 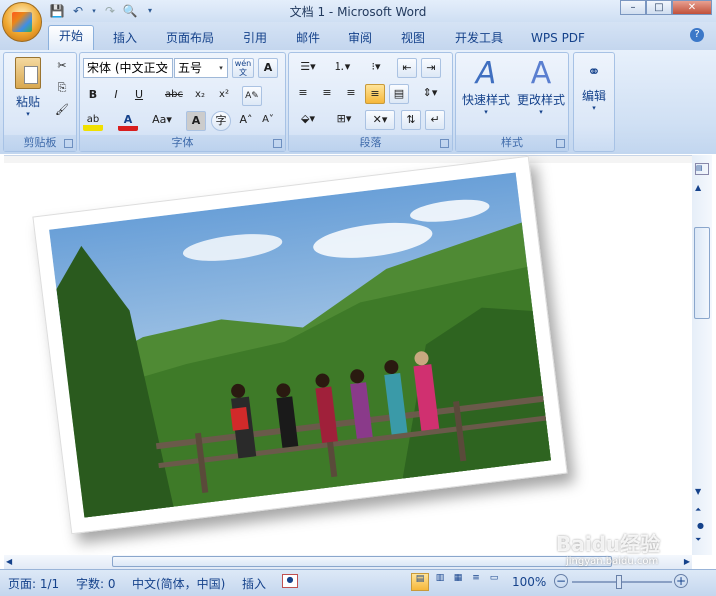 I want to click on watermark-url: jingyan.baidu.com, so click(x=612, y=561).